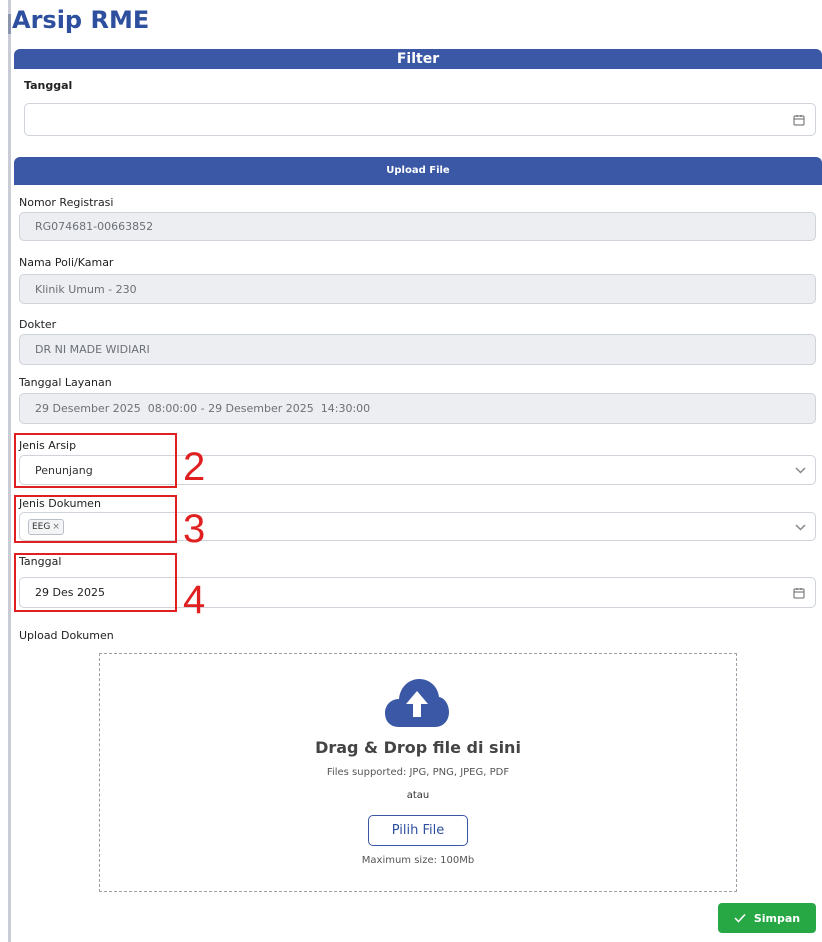 This screenshot has height=942, width=822. Describe the element at coordinates (86, 289) in the screenshot. I see `poli-value: Klinik Umum - 230` at that location.